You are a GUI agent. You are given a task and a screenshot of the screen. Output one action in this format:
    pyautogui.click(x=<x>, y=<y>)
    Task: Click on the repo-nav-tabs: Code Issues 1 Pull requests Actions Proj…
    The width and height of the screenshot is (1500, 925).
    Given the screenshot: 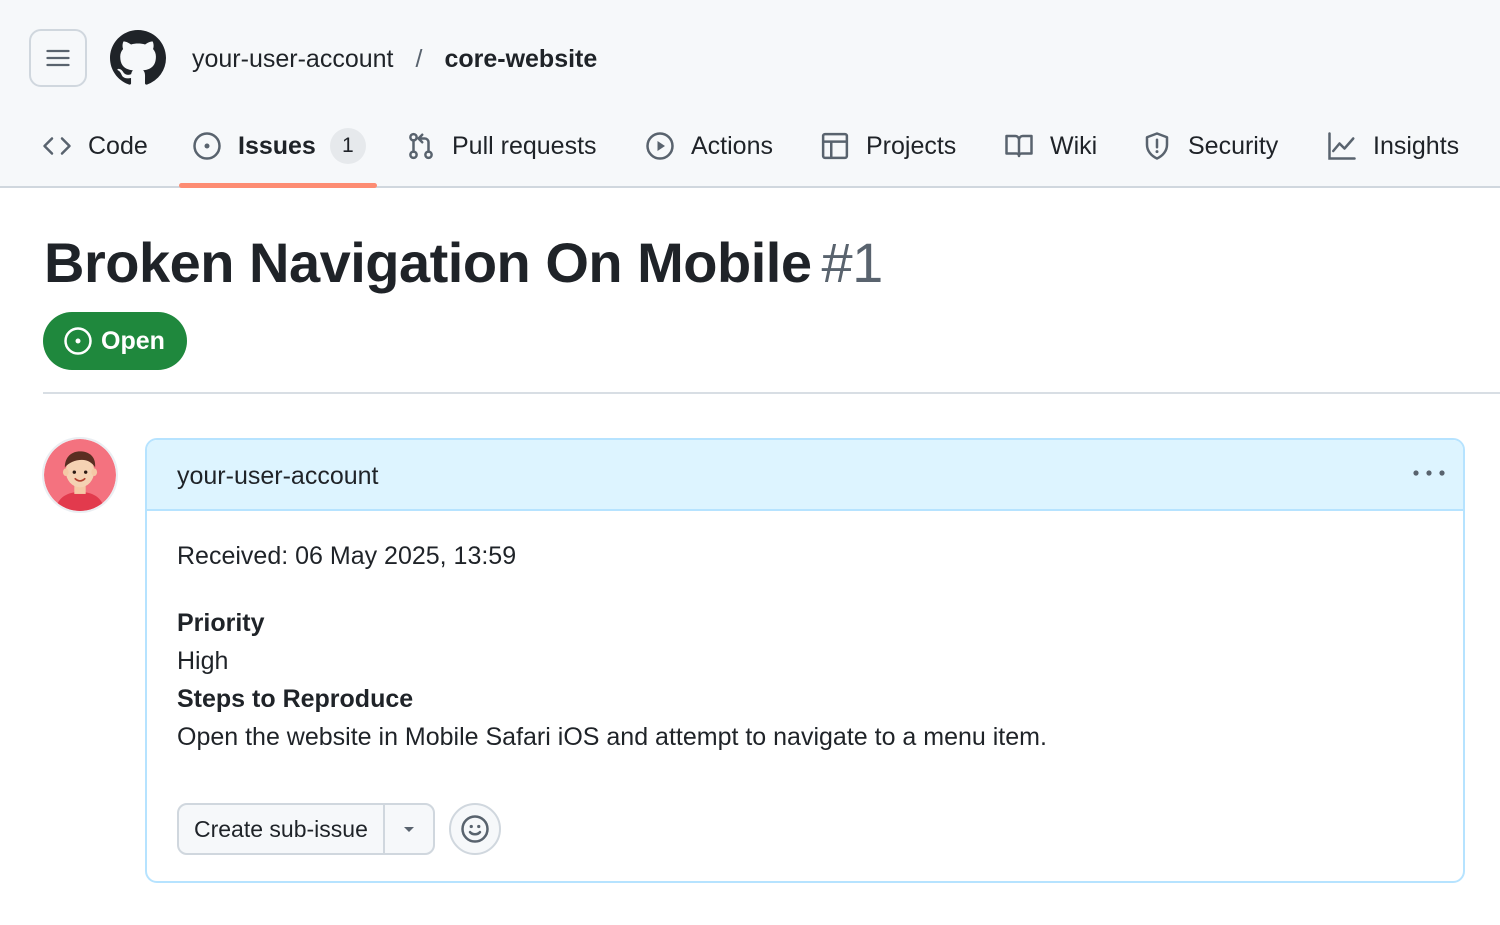 What is the action you would take?
    pyautogui.click(x=750, y=149)
    